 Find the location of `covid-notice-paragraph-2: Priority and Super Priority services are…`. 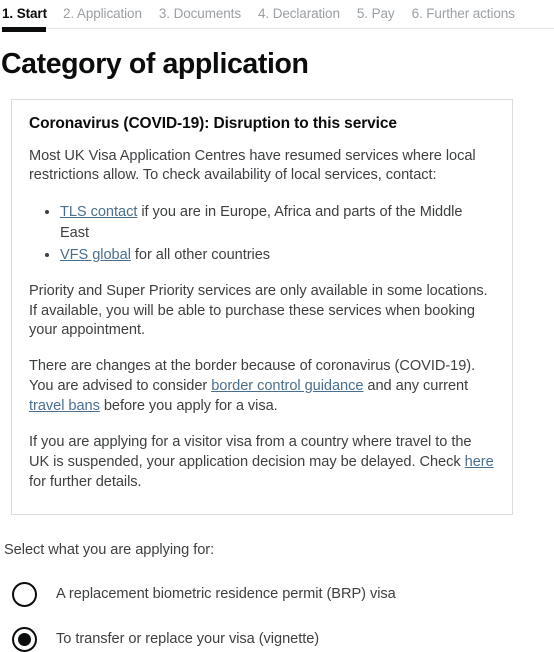

covid-notice-paragraph-2: Priority and Super Priority services are… is located at coordinates (258, 310).